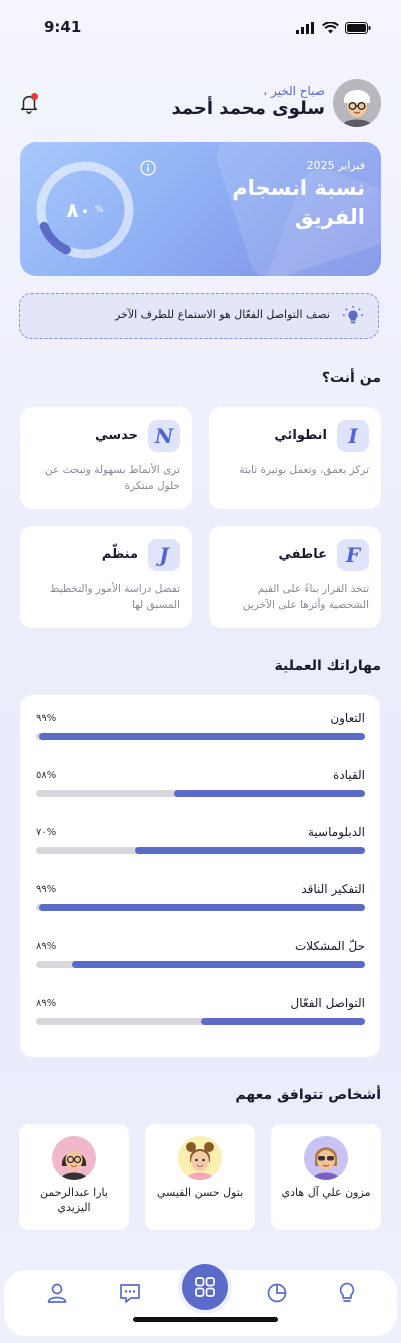 The image size is (401, 1343). What do you see at coordinates (46, 832) in the screenshot?
I see `skill-value: ٧٠%` at bounding box center [46, 832].